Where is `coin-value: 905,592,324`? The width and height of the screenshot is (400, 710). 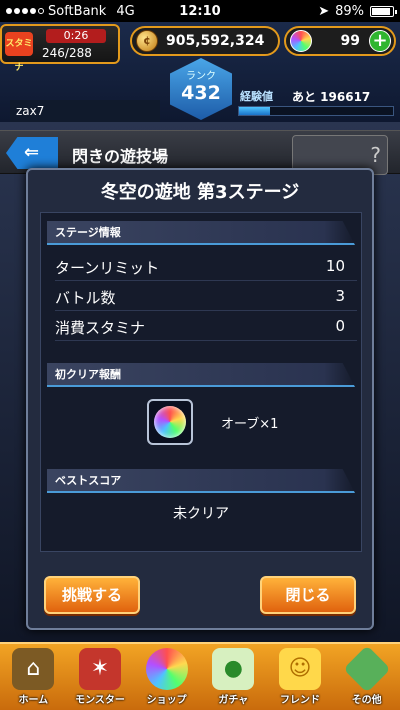 coin-value: 905,592,324 is located at coordinates (215, 41).